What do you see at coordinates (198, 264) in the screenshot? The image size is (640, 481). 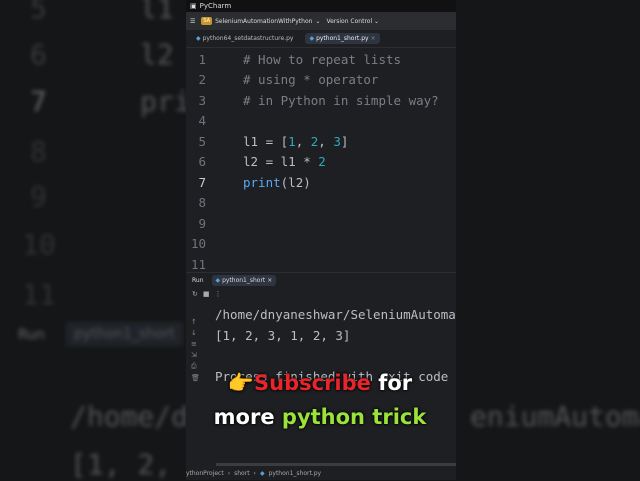 I see `line-number: 11` at bounding box center [198, 264].